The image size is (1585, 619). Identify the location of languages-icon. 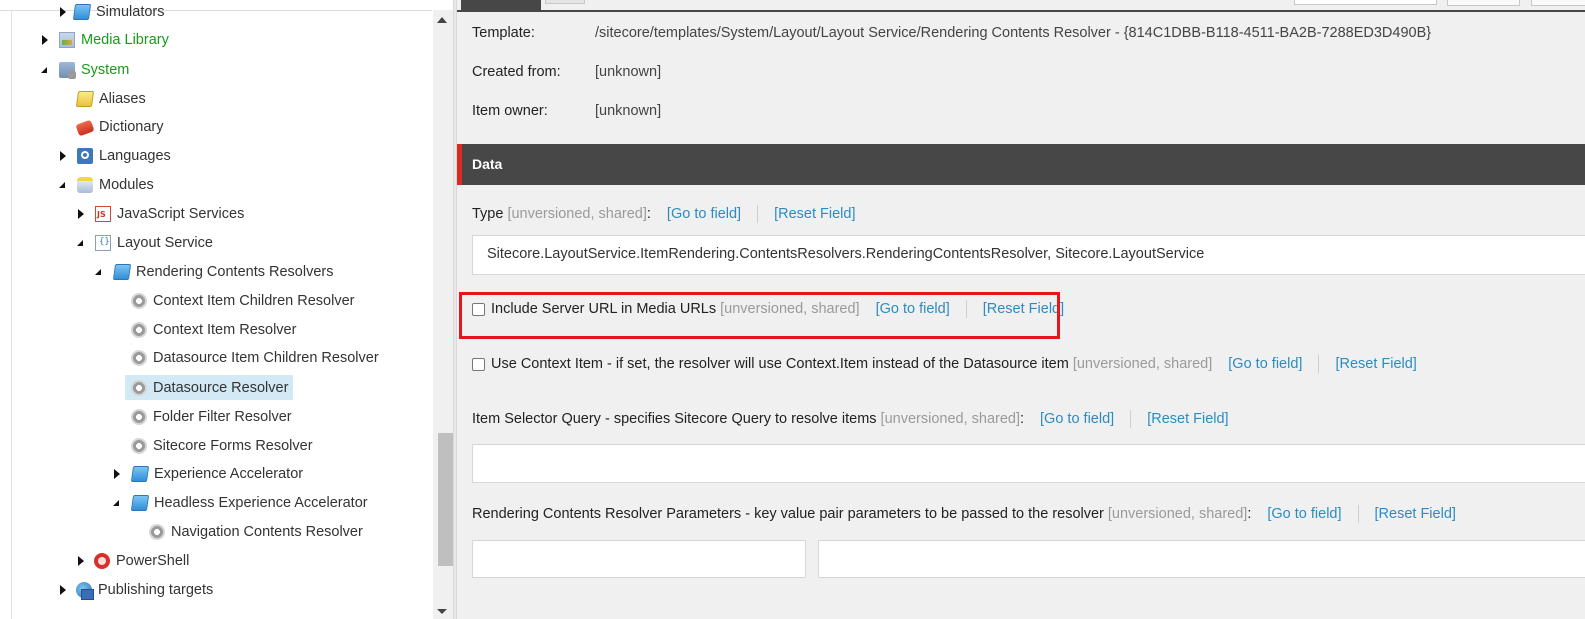
(85, 156).